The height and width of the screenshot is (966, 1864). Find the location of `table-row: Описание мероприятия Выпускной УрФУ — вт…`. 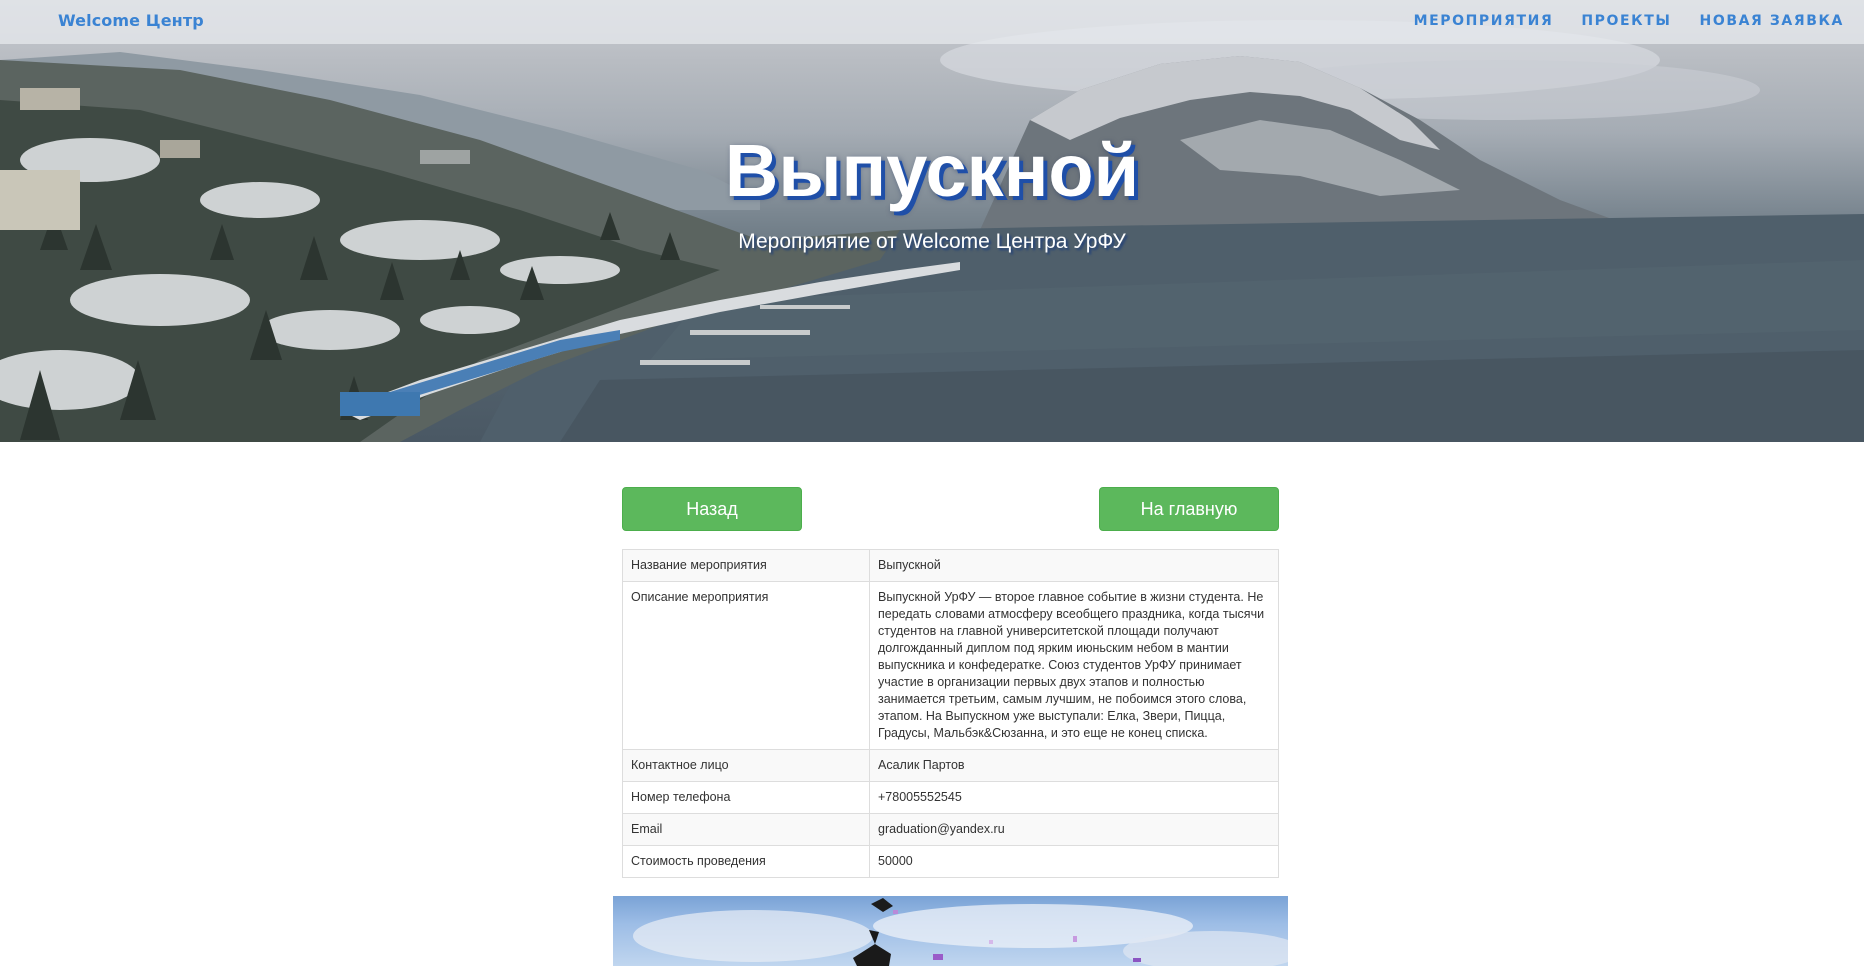

table-row: Описание мероприятия Выпускной УрФУ — вт… is located at coordinates (950, 665).